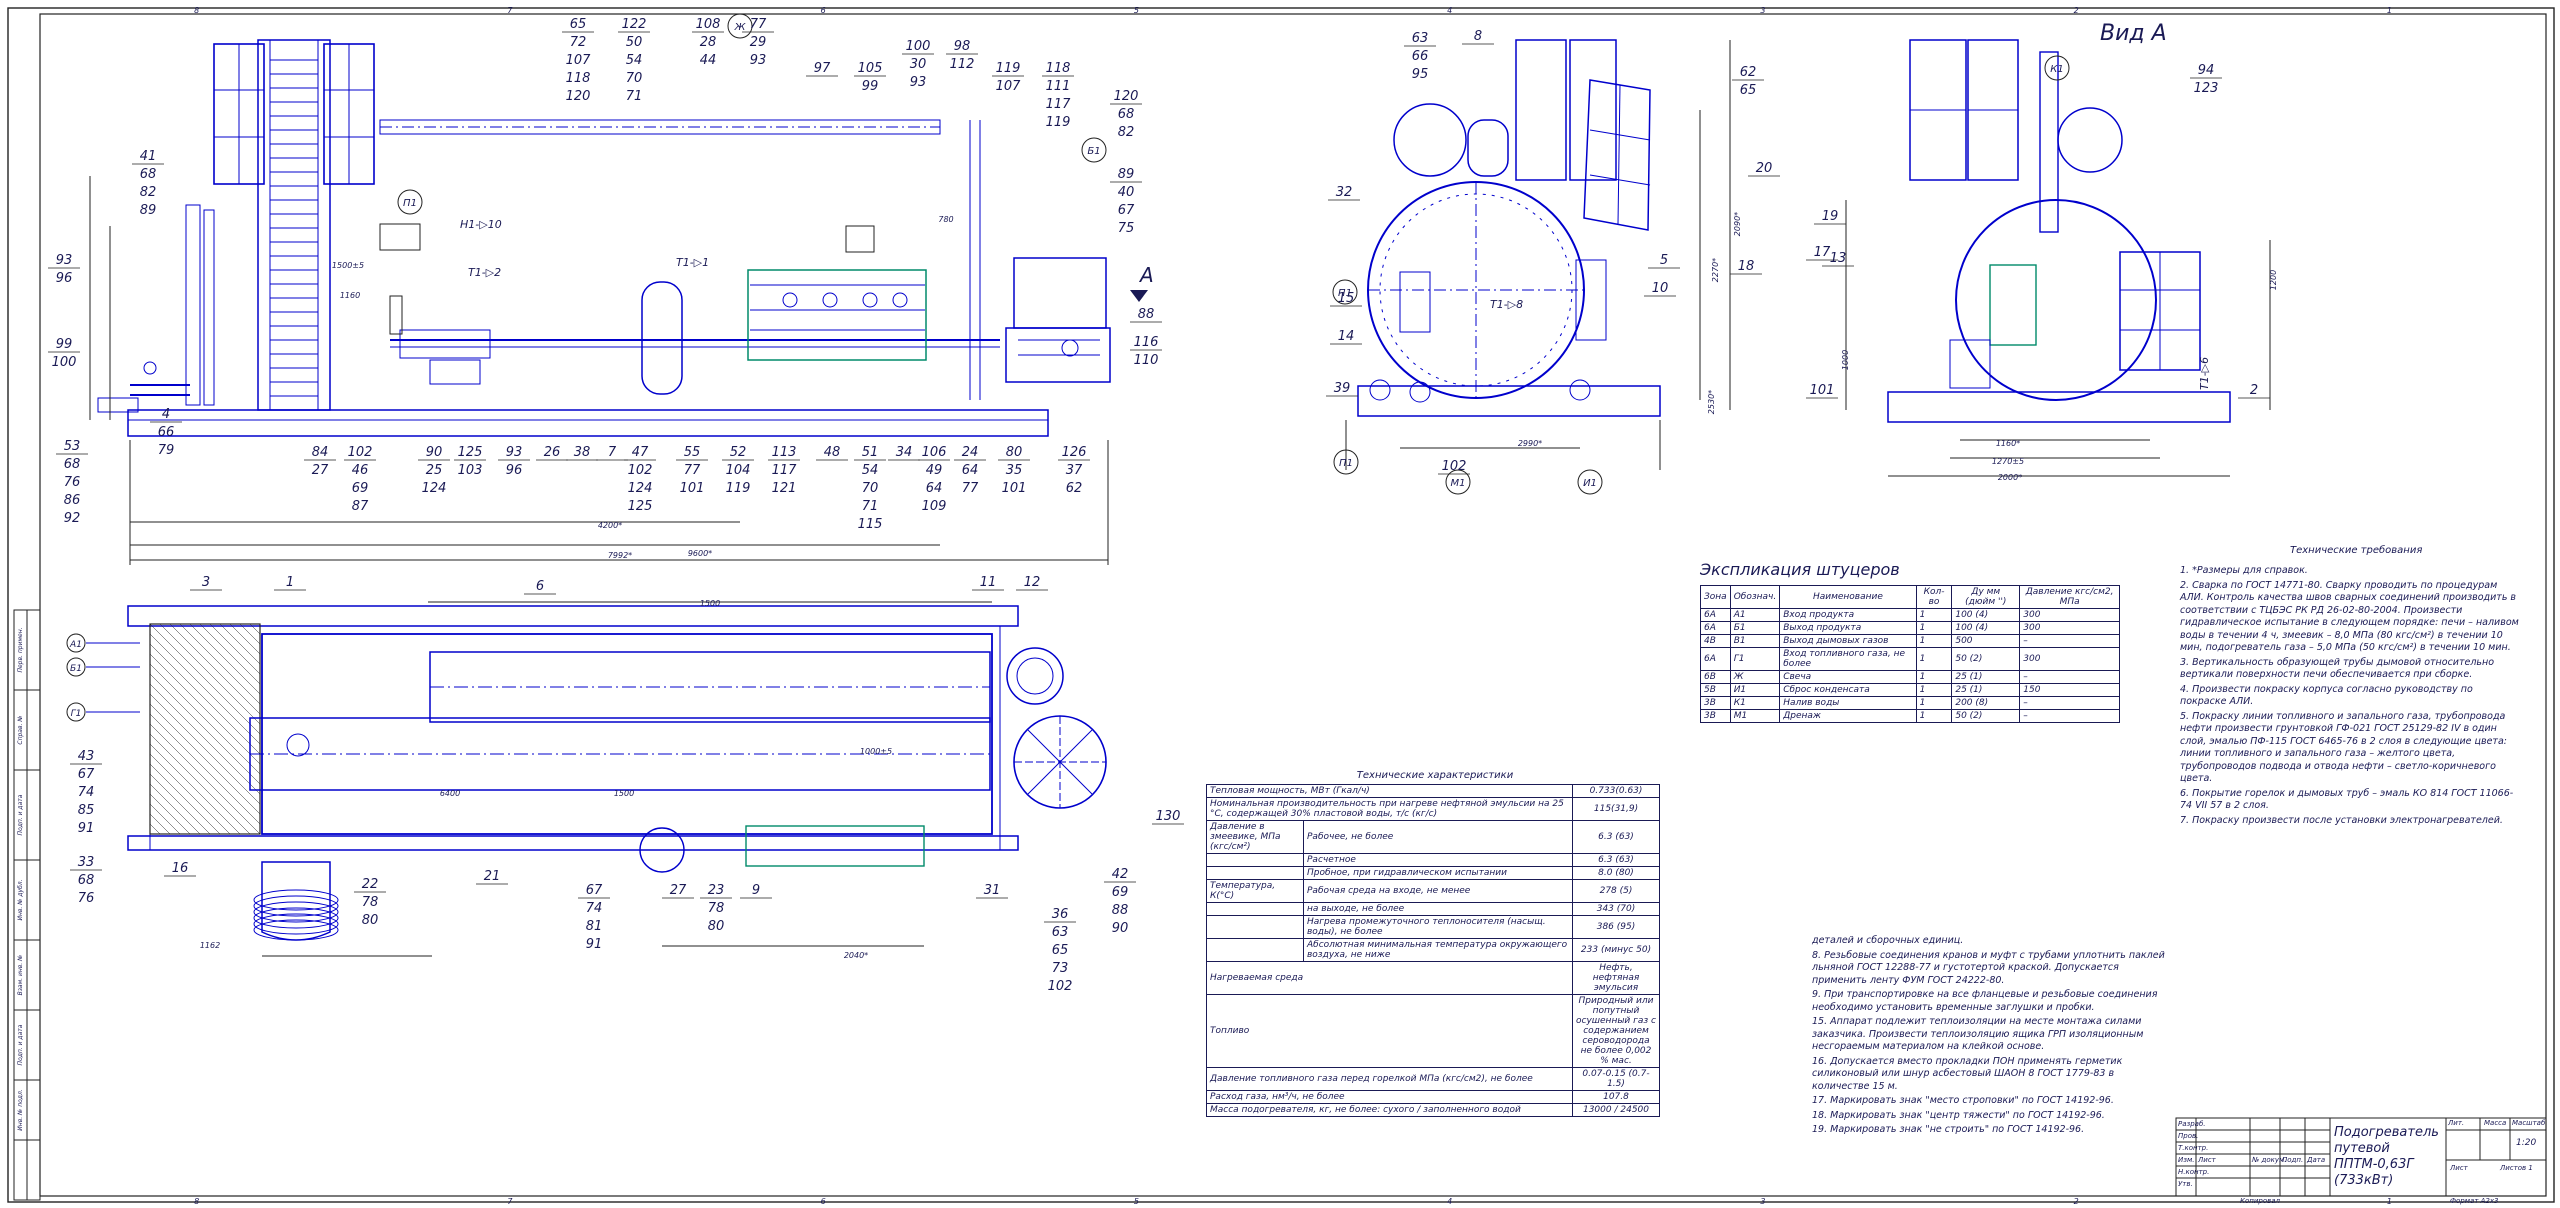  Describe the element at coordinates (1715, 641) in the screenshot. I see `nozzle-table-cell: 4В` at that location.